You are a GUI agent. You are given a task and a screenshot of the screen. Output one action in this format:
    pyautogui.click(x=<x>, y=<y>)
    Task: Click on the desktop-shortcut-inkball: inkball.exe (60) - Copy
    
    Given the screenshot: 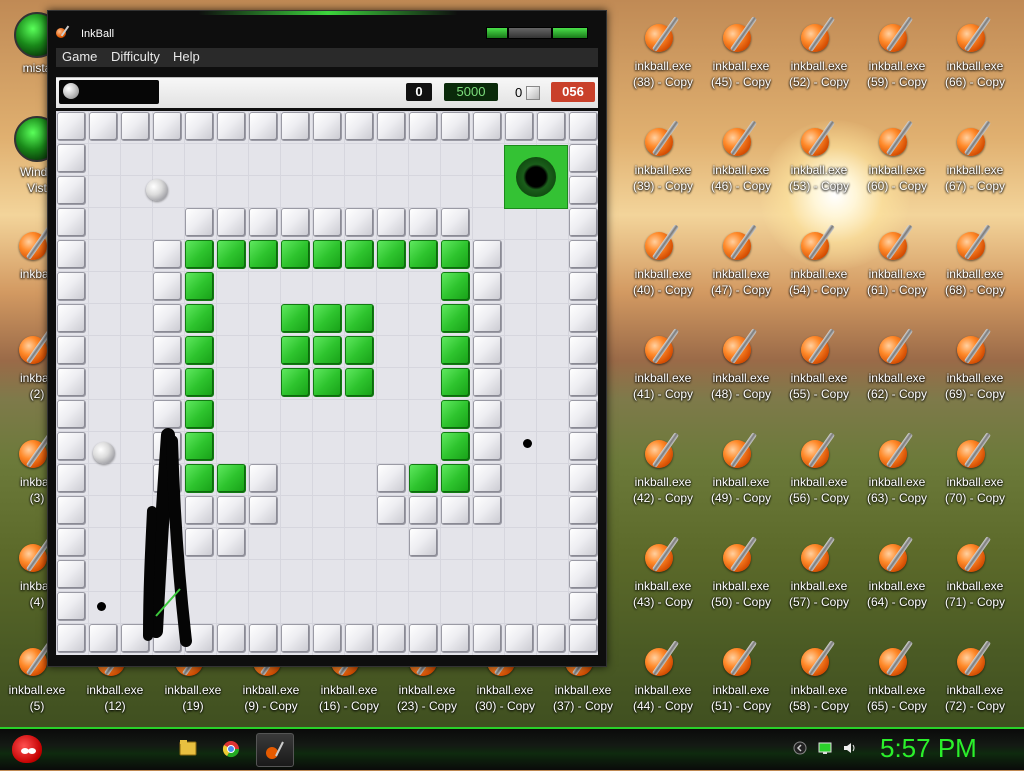 What is the action you would take?
    pyautogui.click(x=897, y=155)
    